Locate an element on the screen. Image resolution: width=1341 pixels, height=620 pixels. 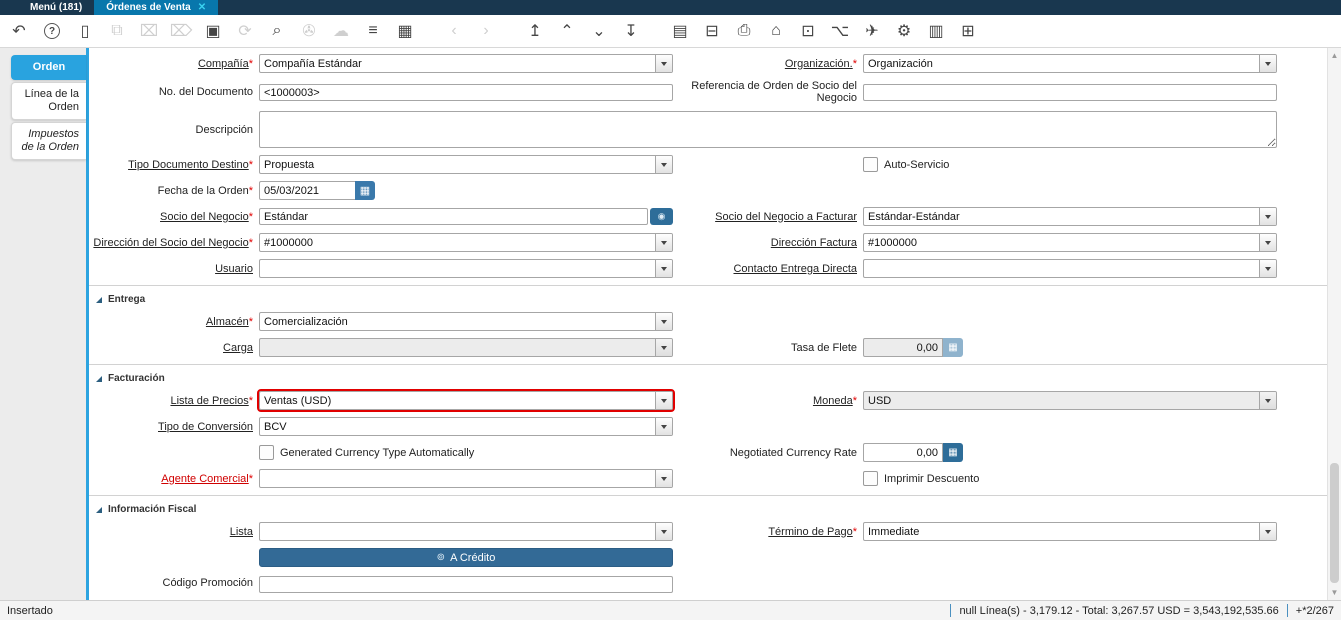
invoice-address-input is located at coordinates (1061, 242).